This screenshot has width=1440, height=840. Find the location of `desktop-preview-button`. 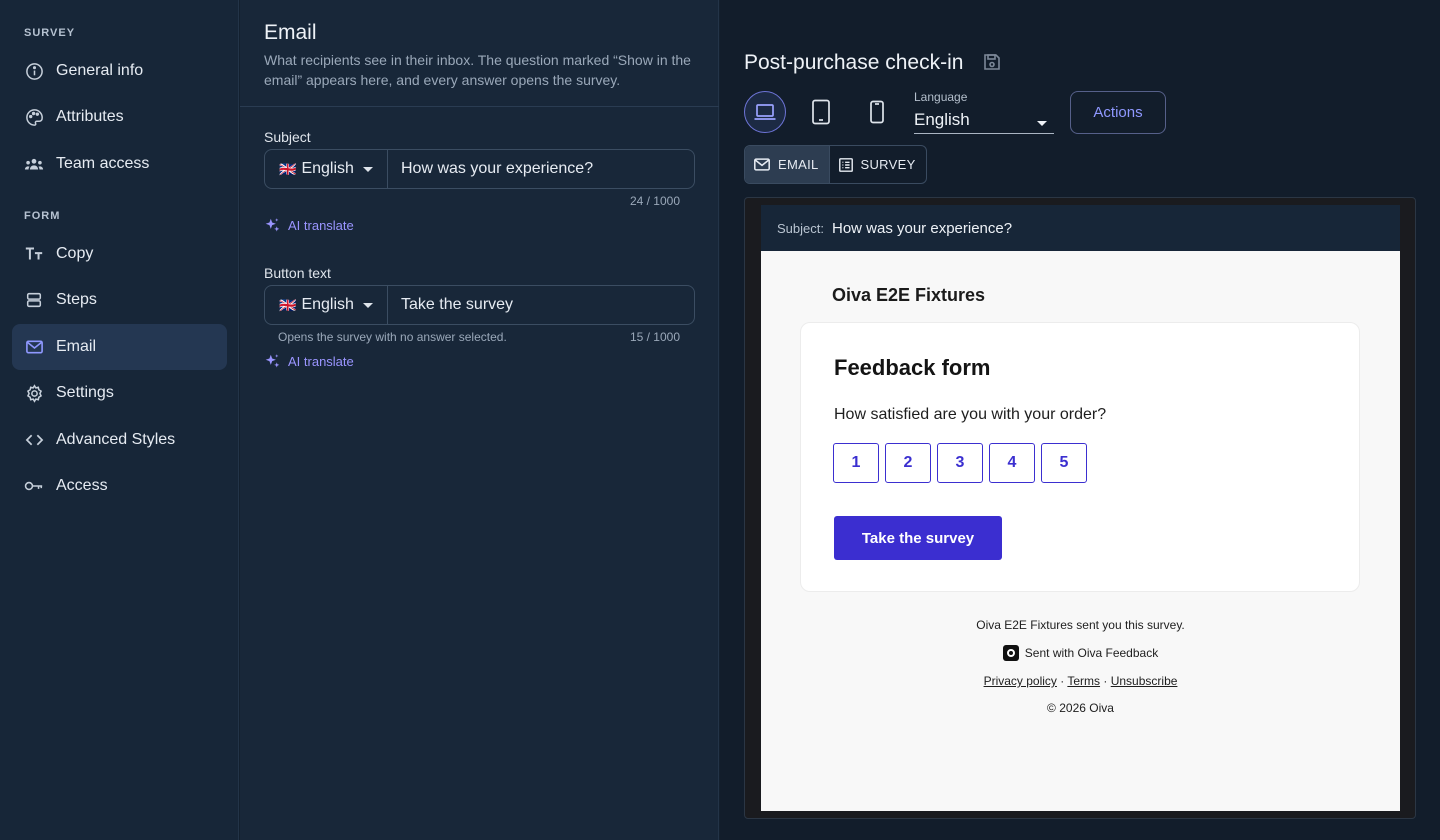

desktop-preview-button is located at coordinates (765, 112).